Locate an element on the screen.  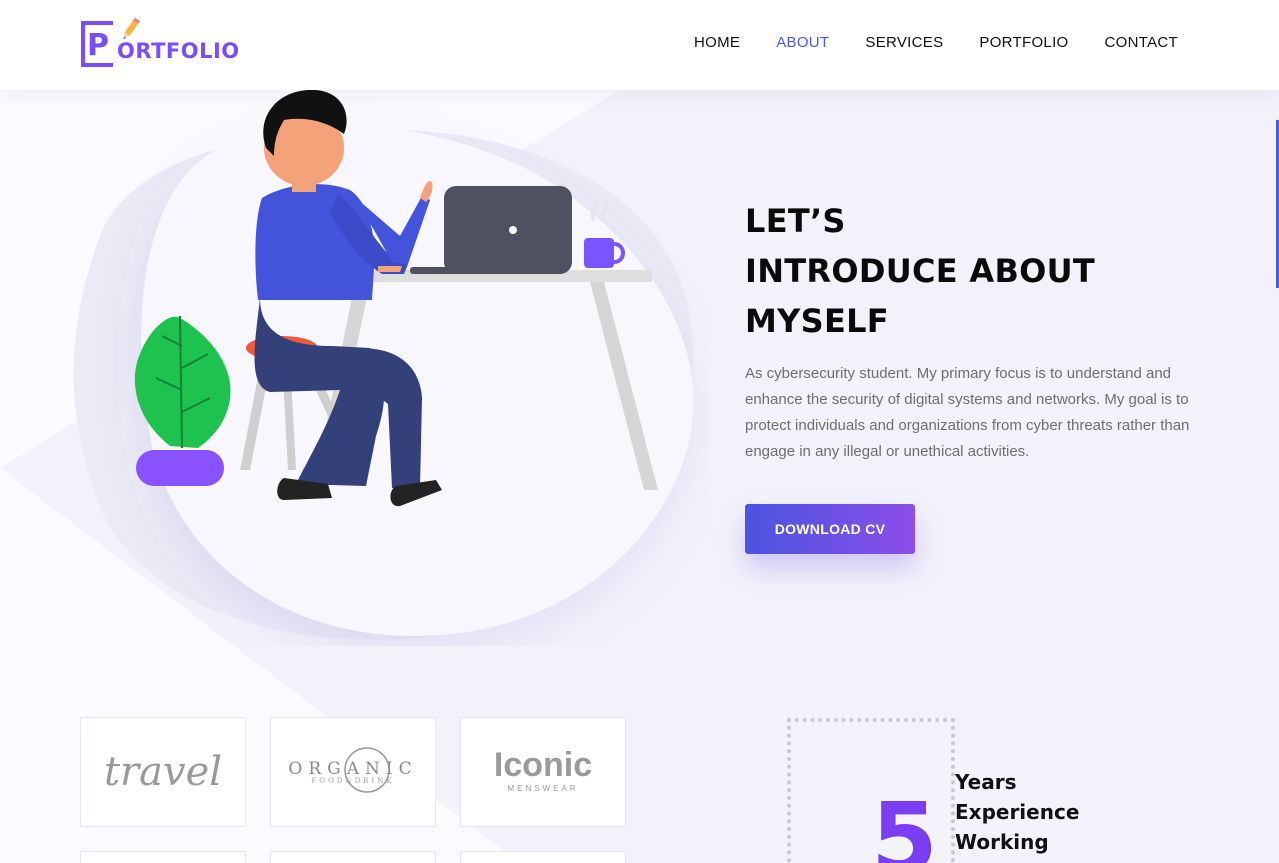
hero-title: LET’S INTRODUCE ABOUT MYSELF is located at coordinates (975, 271).